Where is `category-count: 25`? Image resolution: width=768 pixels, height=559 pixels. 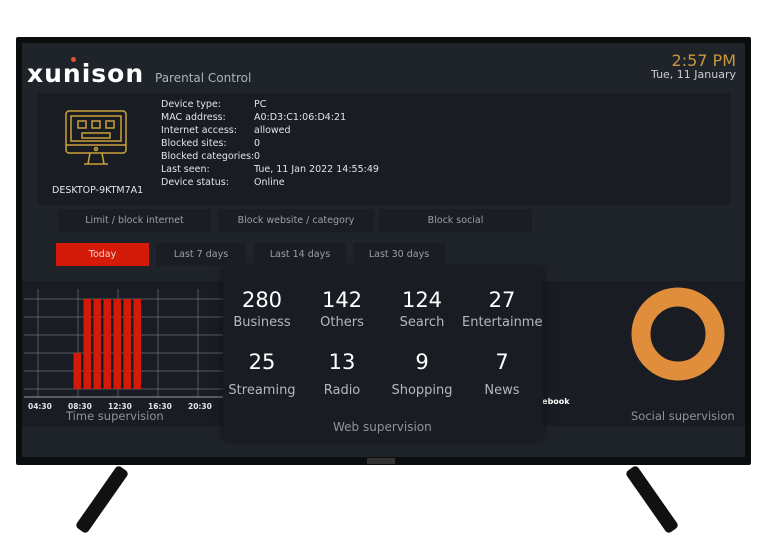
category-count: 25 is located at coordinates (262, 362).